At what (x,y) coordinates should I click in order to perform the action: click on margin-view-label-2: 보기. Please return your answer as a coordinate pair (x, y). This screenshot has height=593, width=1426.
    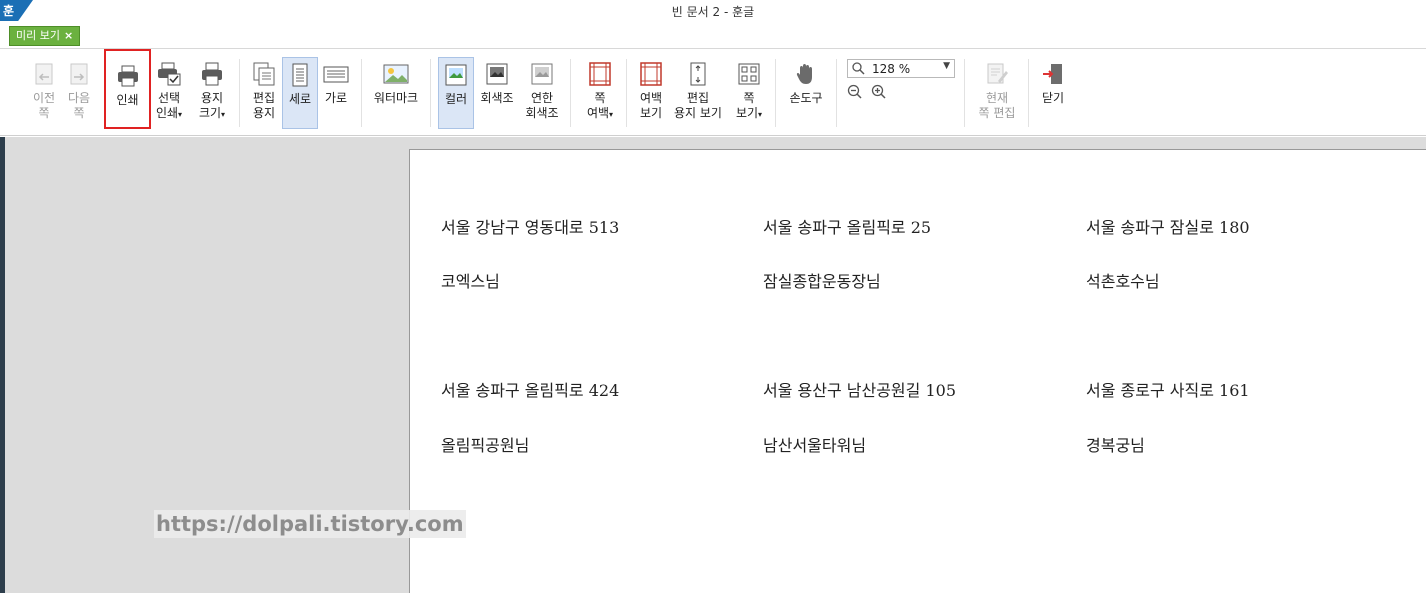
    Looking at the image, I should click on (651, 113).